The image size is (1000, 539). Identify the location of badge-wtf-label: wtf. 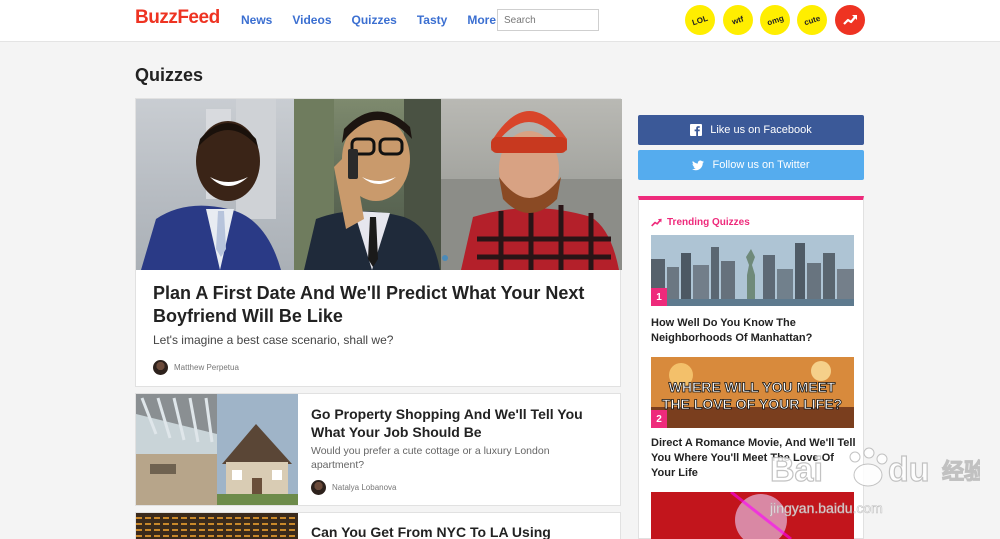
(738, 20).